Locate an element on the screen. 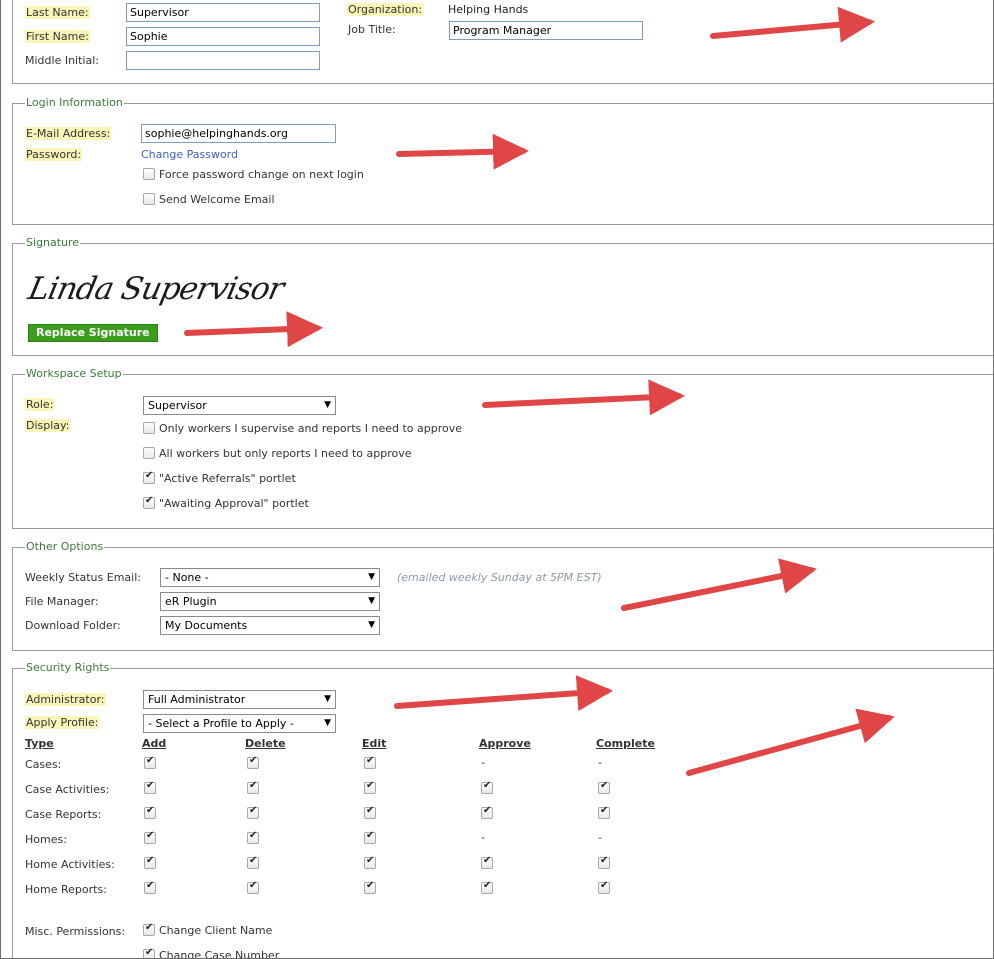 The height and width of the screenshot is (959, 994). rights-row-type: Home Activities: is located at coordinates (70, 864).